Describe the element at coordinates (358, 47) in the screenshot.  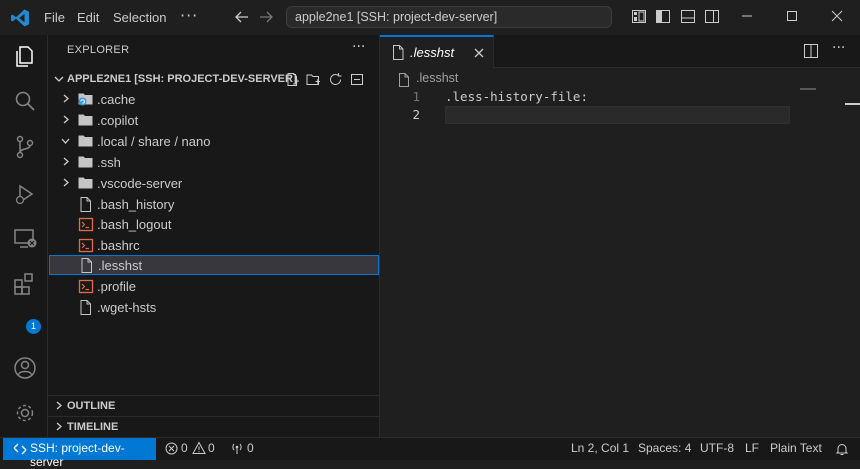
I see `explorer-more-icon: ···` at that location.